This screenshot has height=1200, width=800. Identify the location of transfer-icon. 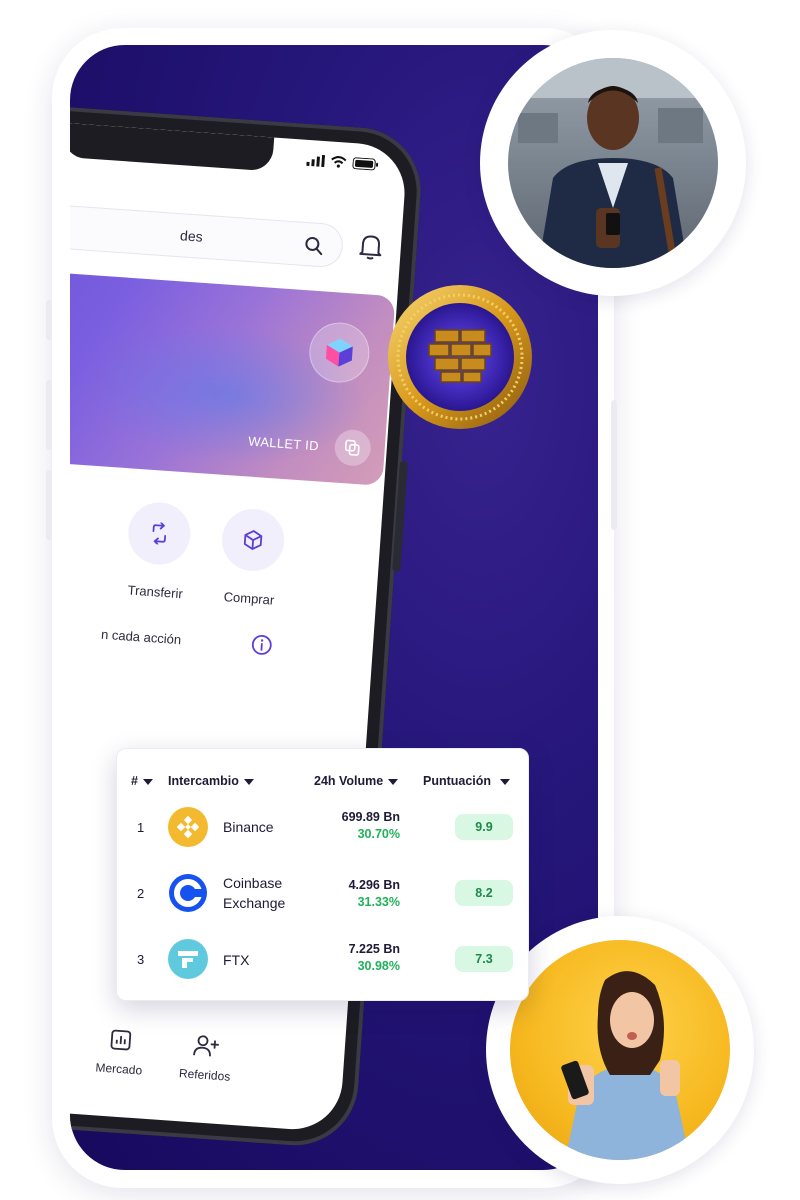
(159, 533).